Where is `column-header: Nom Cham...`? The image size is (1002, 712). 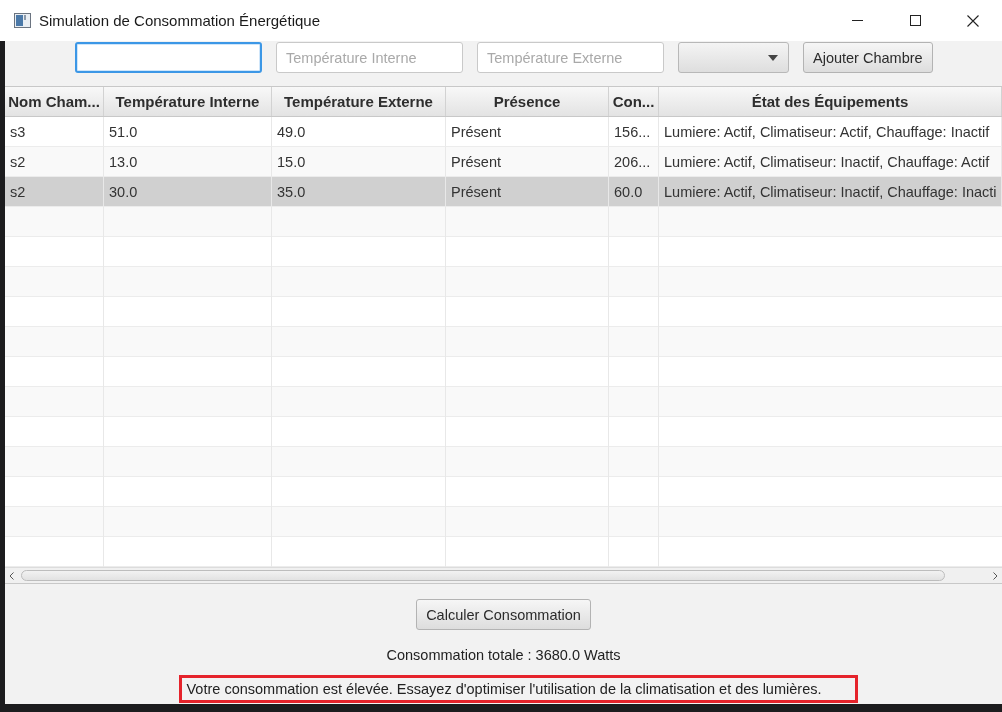
column-header: Nom Cham... is located at coordinates (54, 101).